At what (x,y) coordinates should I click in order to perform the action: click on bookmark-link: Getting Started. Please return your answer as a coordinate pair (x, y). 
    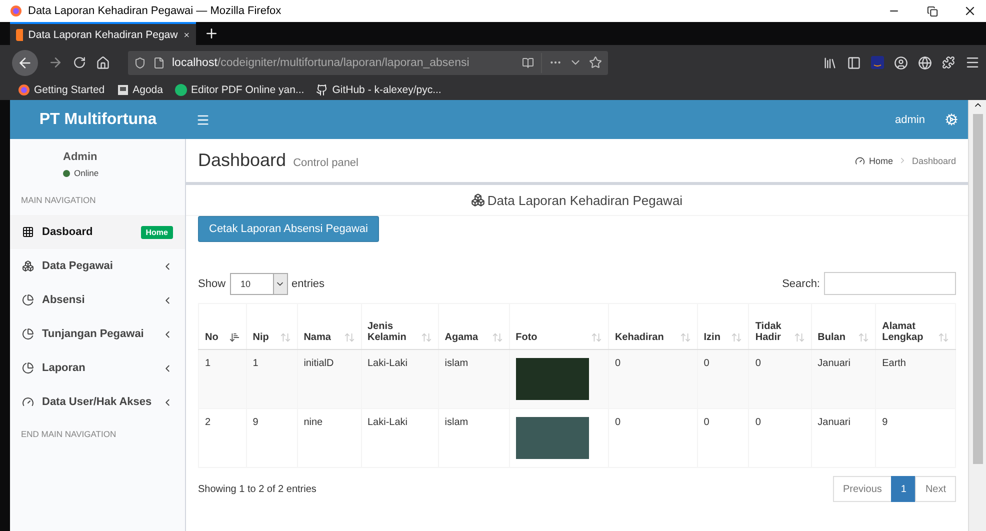
    Looking at the image, I should click on (61, 90).